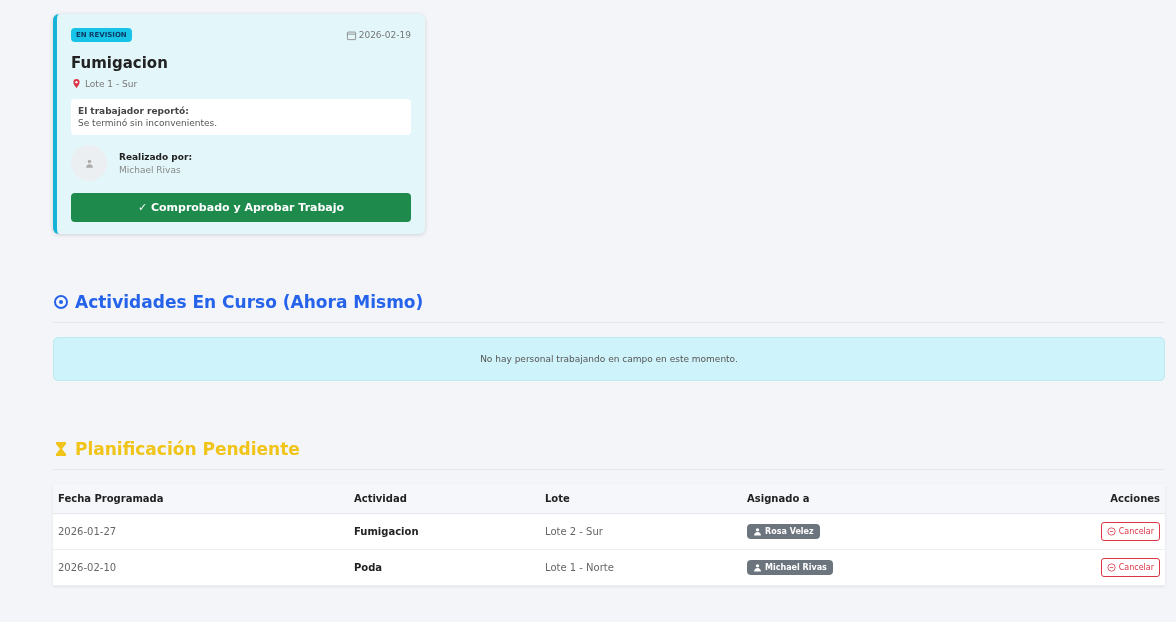 The width and height of the screenshot is (1176, 622). I want to click on table-cell: Poda, so click(444, 567).